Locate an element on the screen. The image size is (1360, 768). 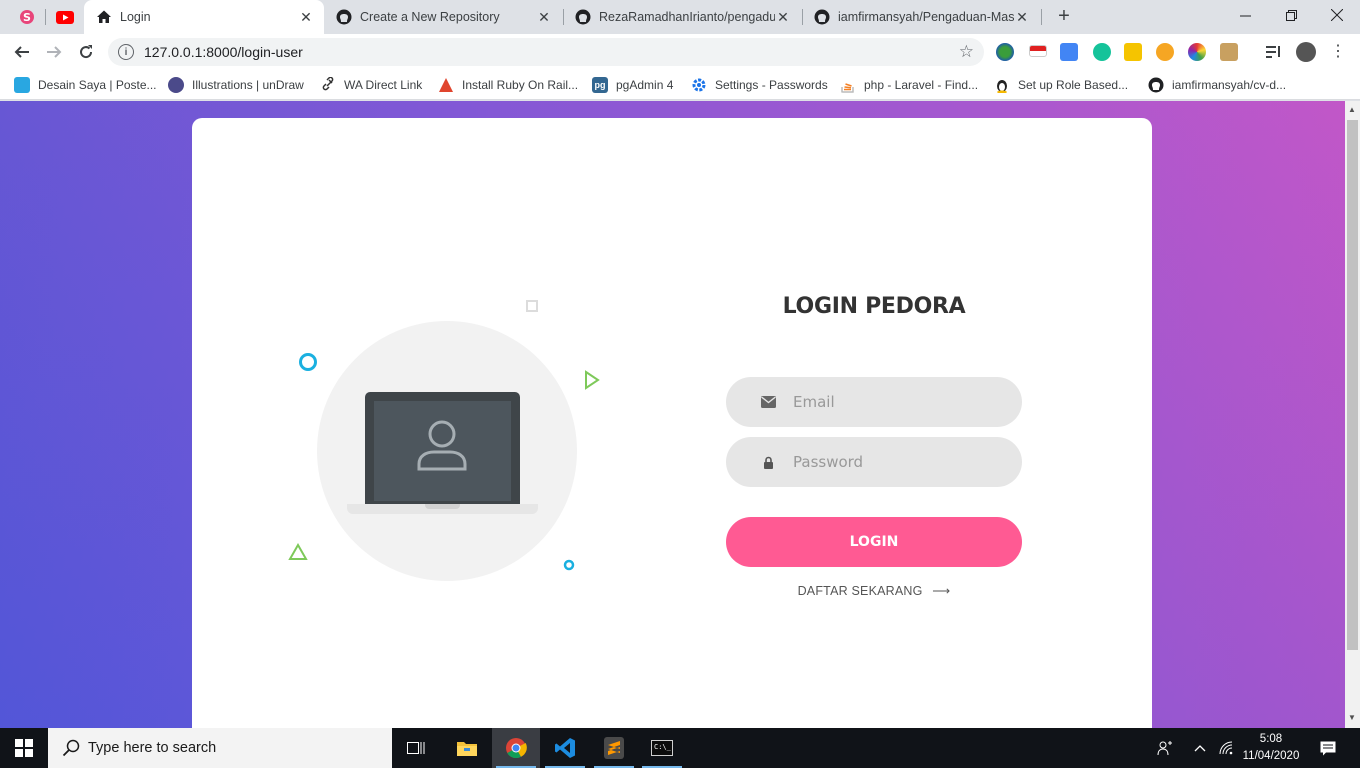
folder-icon is located at coordinates (467, 749).